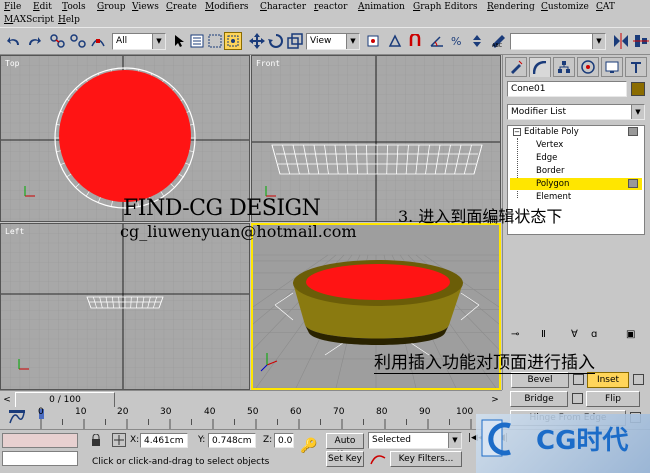 Image resolution: width=650 pixels, height=473 pixels. I want to click on tick-label: 30, so click(166, 412).